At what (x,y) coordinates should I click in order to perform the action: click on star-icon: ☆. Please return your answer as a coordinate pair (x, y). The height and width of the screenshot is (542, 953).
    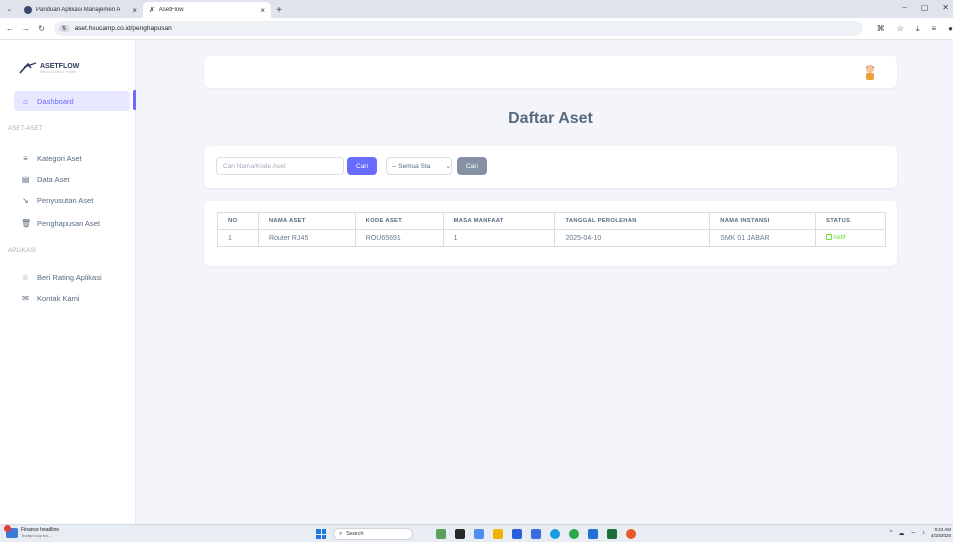
    Looking at the image, I should click on (25, 277).